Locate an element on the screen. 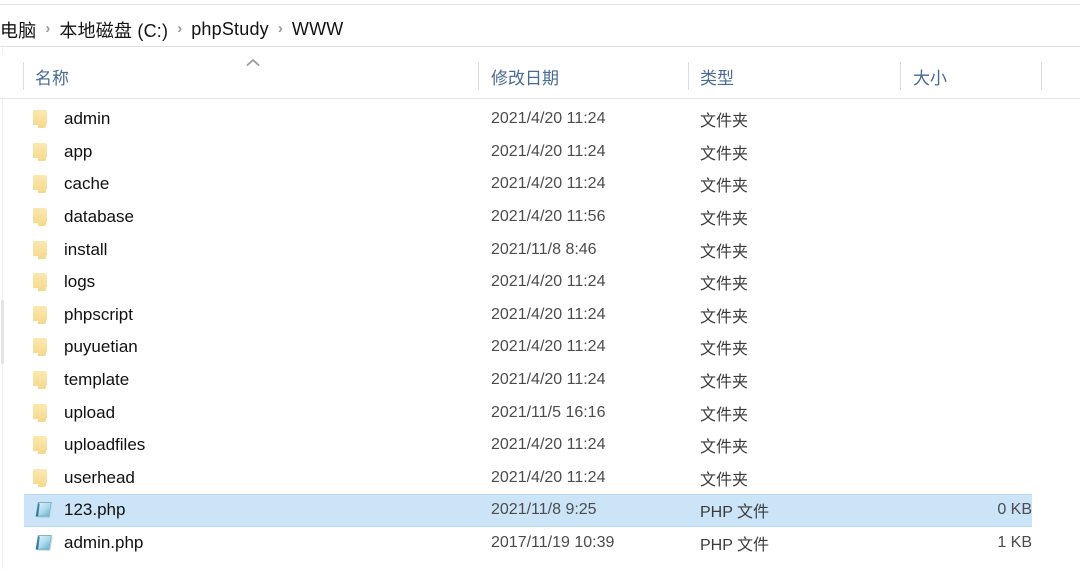  file-name: install is located at coordinates (86, 249).